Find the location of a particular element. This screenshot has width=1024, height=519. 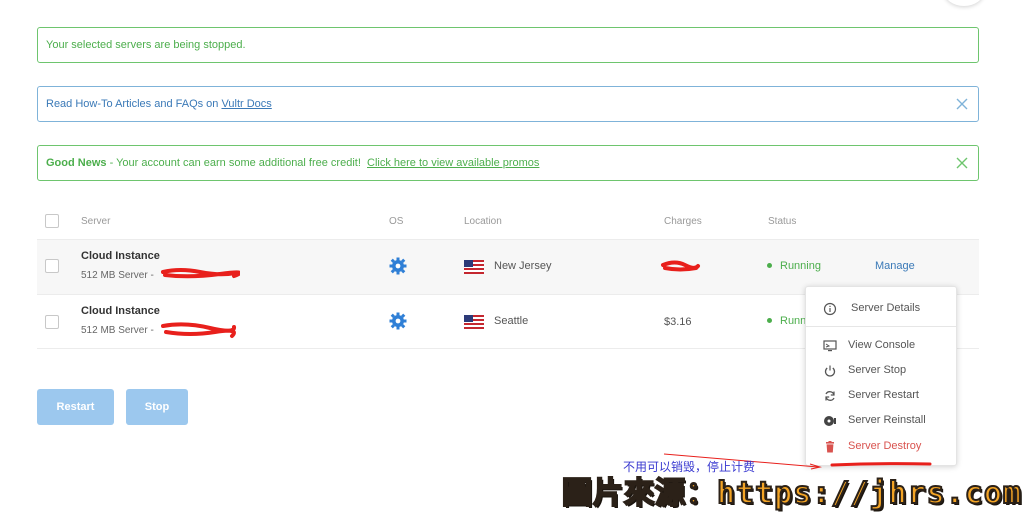

server-location: Seattle is located at coordinates (511, 321).